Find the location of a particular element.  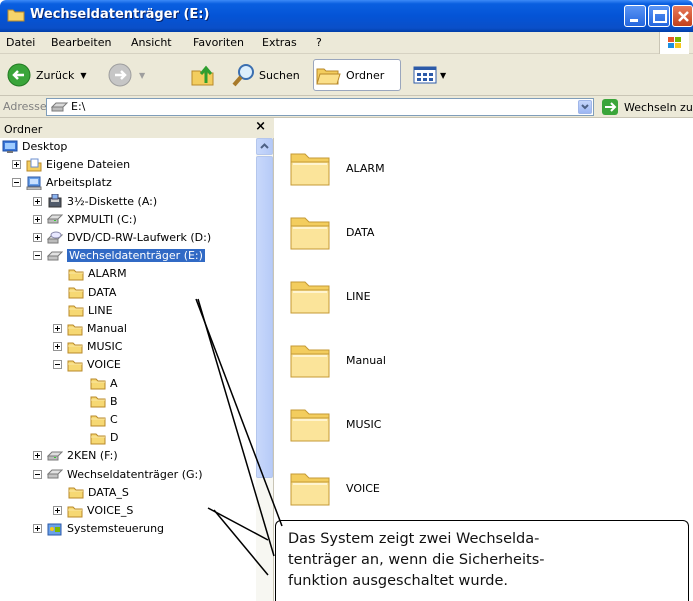

go-button: Wechseln zu is located at coordinates (647, 107).